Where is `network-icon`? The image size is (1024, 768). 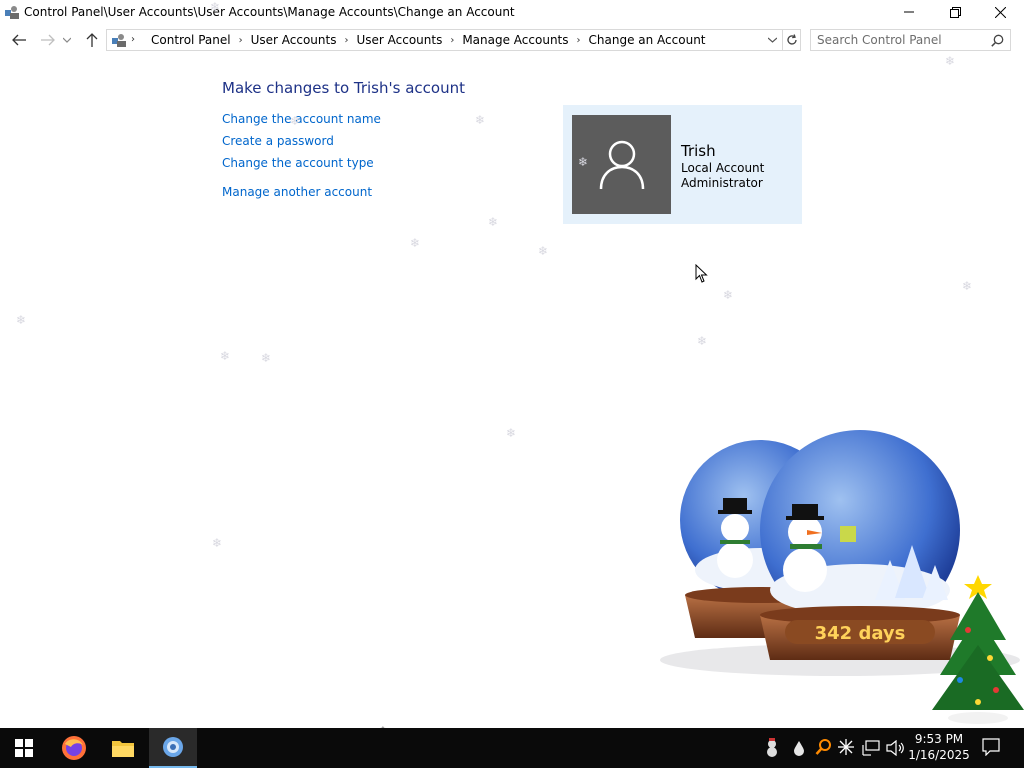 network-icon is located at coordinates (871, 748).